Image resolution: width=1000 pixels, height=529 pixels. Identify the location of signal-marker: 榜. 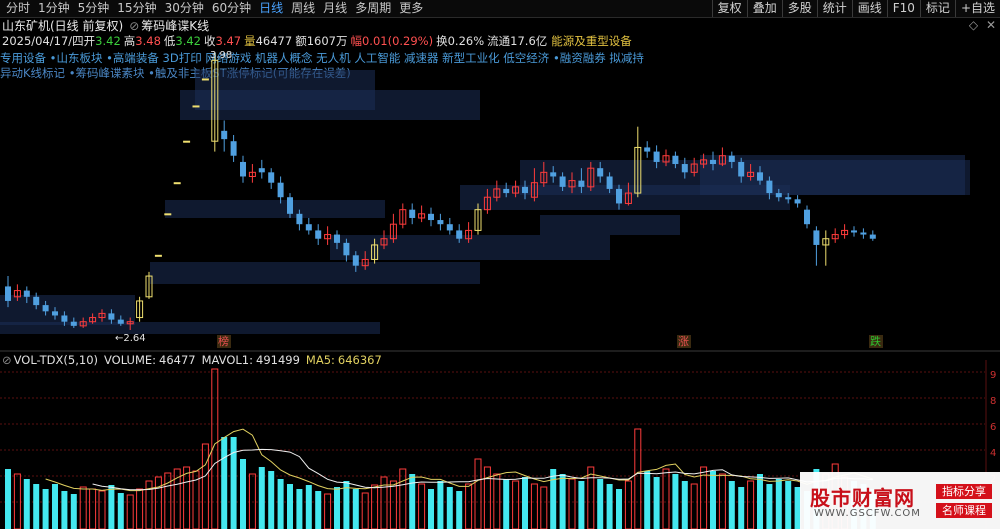
(223, 341).